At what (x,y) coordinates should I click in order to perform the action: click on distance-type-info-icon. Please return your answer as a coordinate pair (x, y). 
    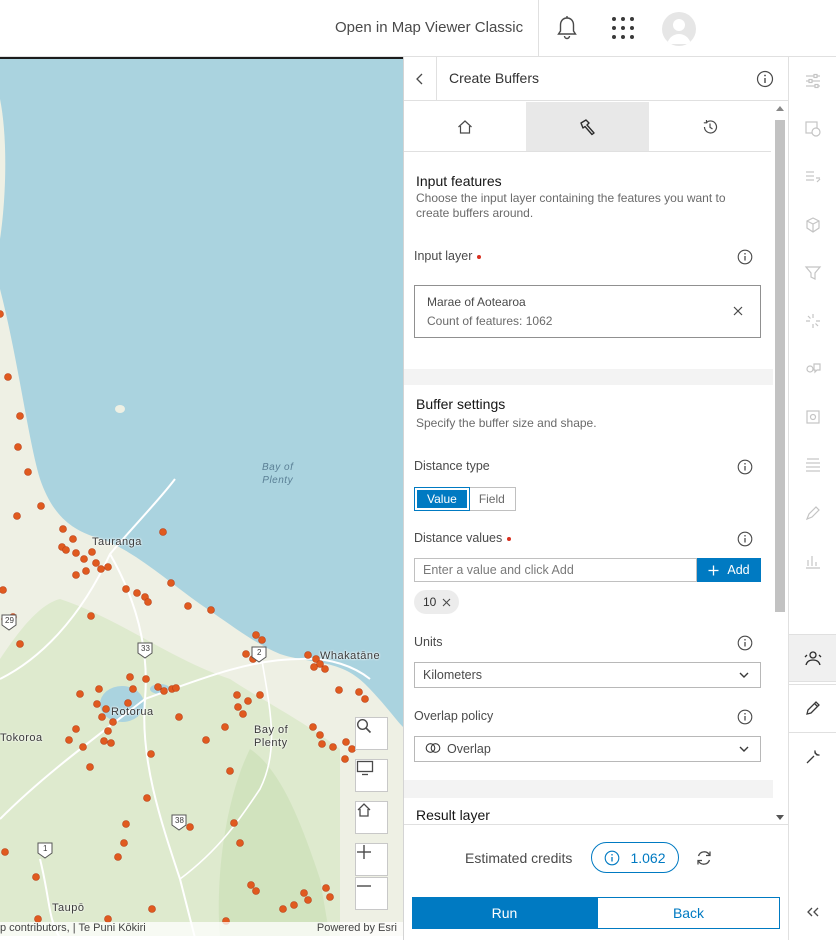
    Looking at the image, I should click on (745, 467).